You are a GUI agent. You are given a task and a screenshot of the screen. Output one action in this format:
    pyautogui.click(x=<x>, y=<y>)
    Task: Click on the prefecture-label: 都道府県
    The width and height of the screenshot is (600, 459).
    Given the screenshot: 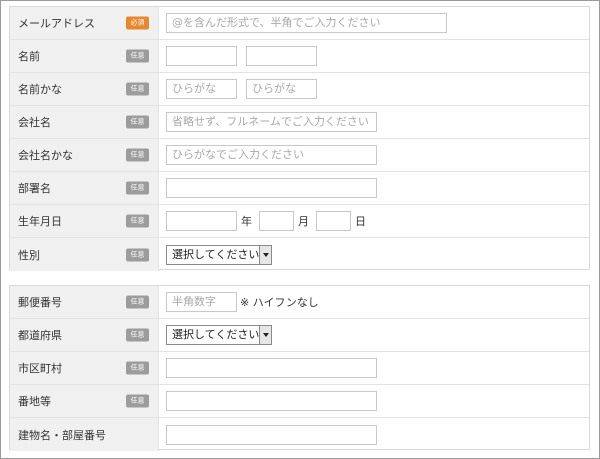 What is the action you would take?
    pyautogui.click(x=40, y=335)
    